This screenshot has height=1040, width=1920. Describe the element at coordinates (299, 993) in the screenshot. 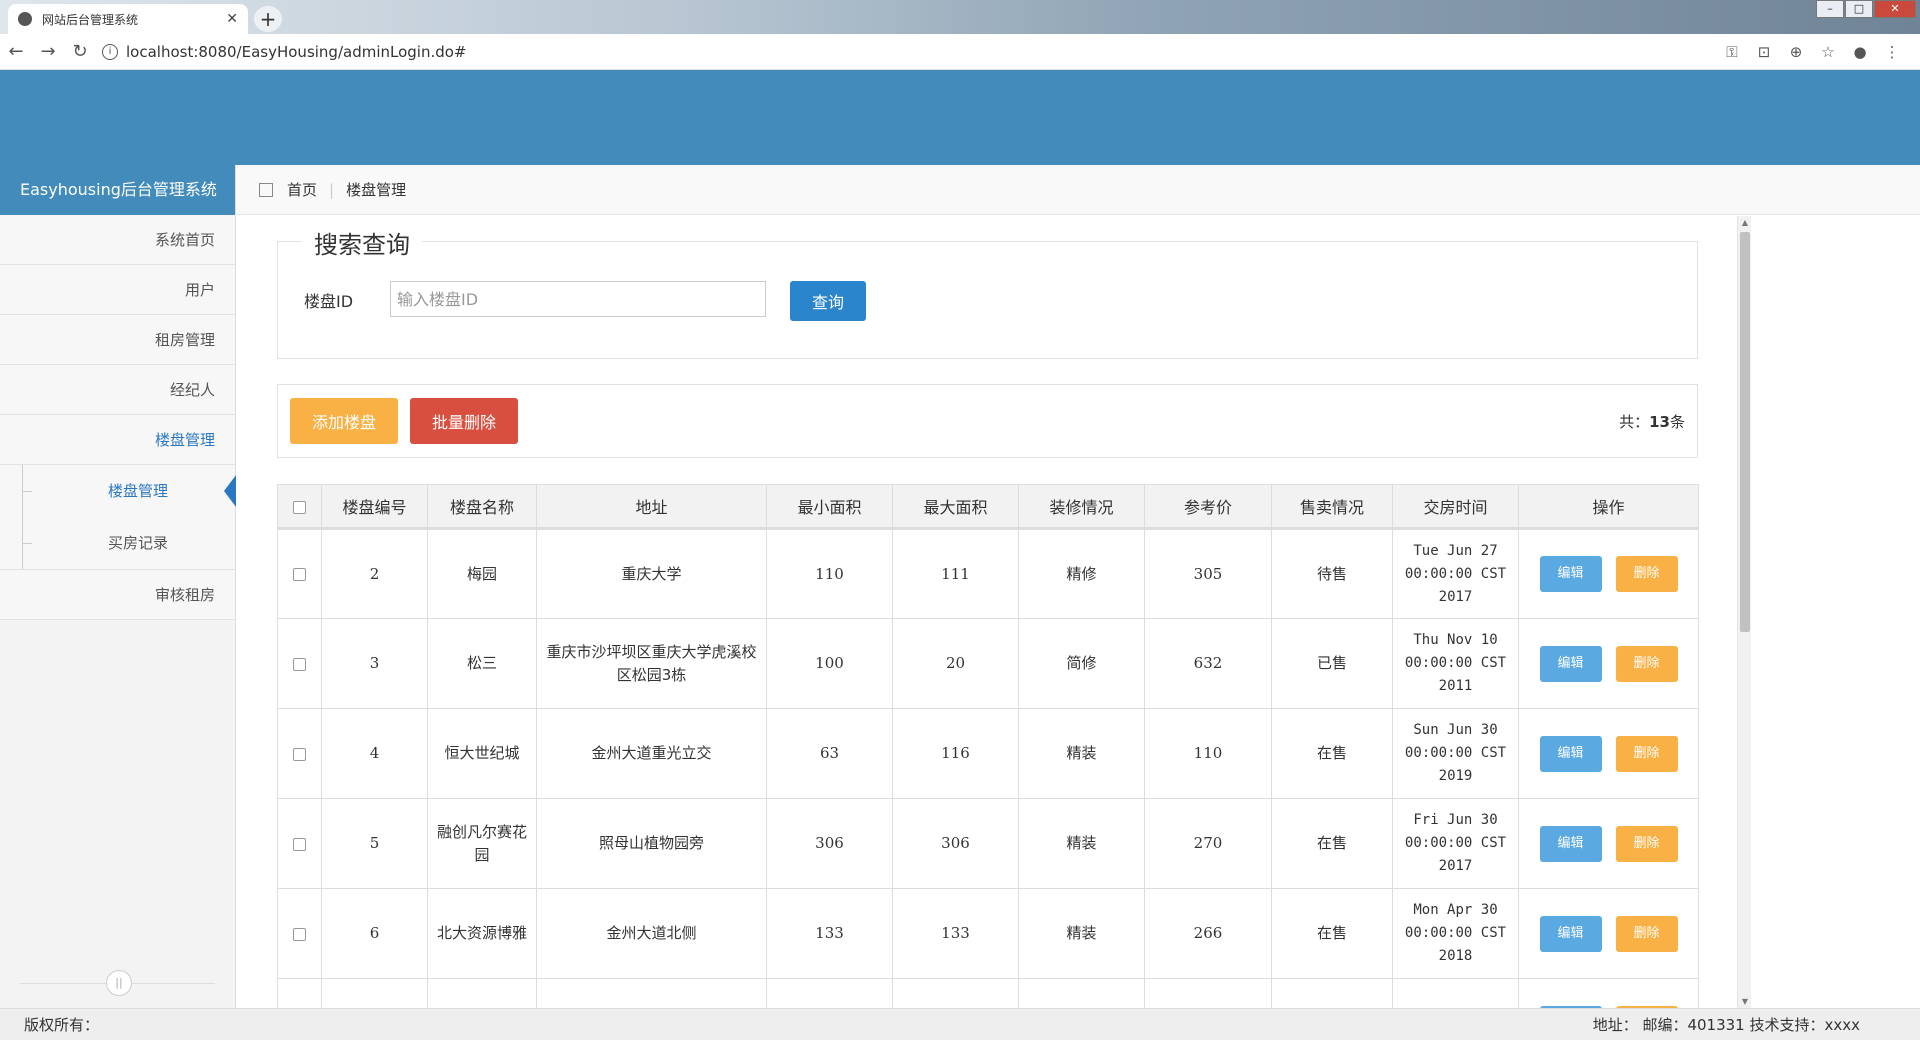

I see `row-select-cell` at that location.